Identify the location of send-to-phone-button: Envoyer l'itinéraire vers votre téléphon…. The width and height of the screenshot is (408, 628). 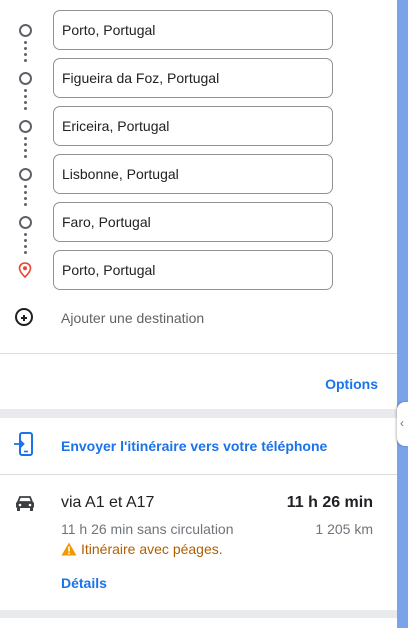
(198, 446).